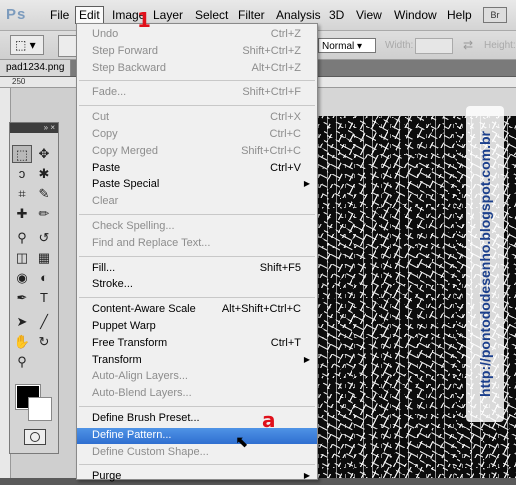 The width and height of the screenshot is (516, 485). What do you see at coordinates (144, 309) in the screenshot?
I see `menu-item-label: Content-Aware Scale` at bounding box center [144, 309].